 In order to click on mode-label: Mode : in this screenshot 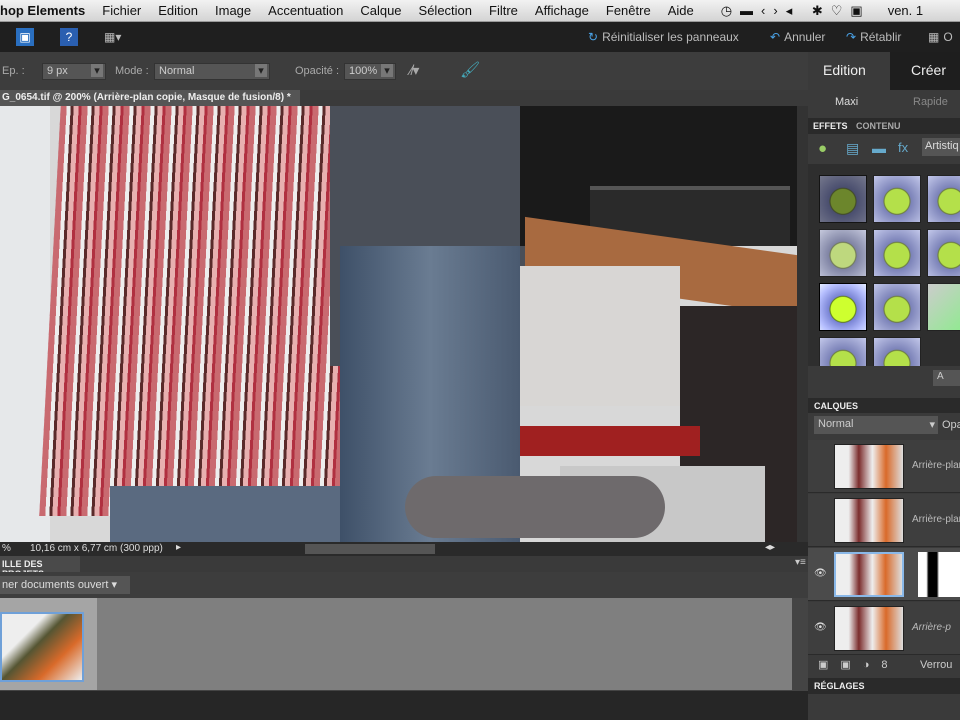, I will do `click(132, 71)`.